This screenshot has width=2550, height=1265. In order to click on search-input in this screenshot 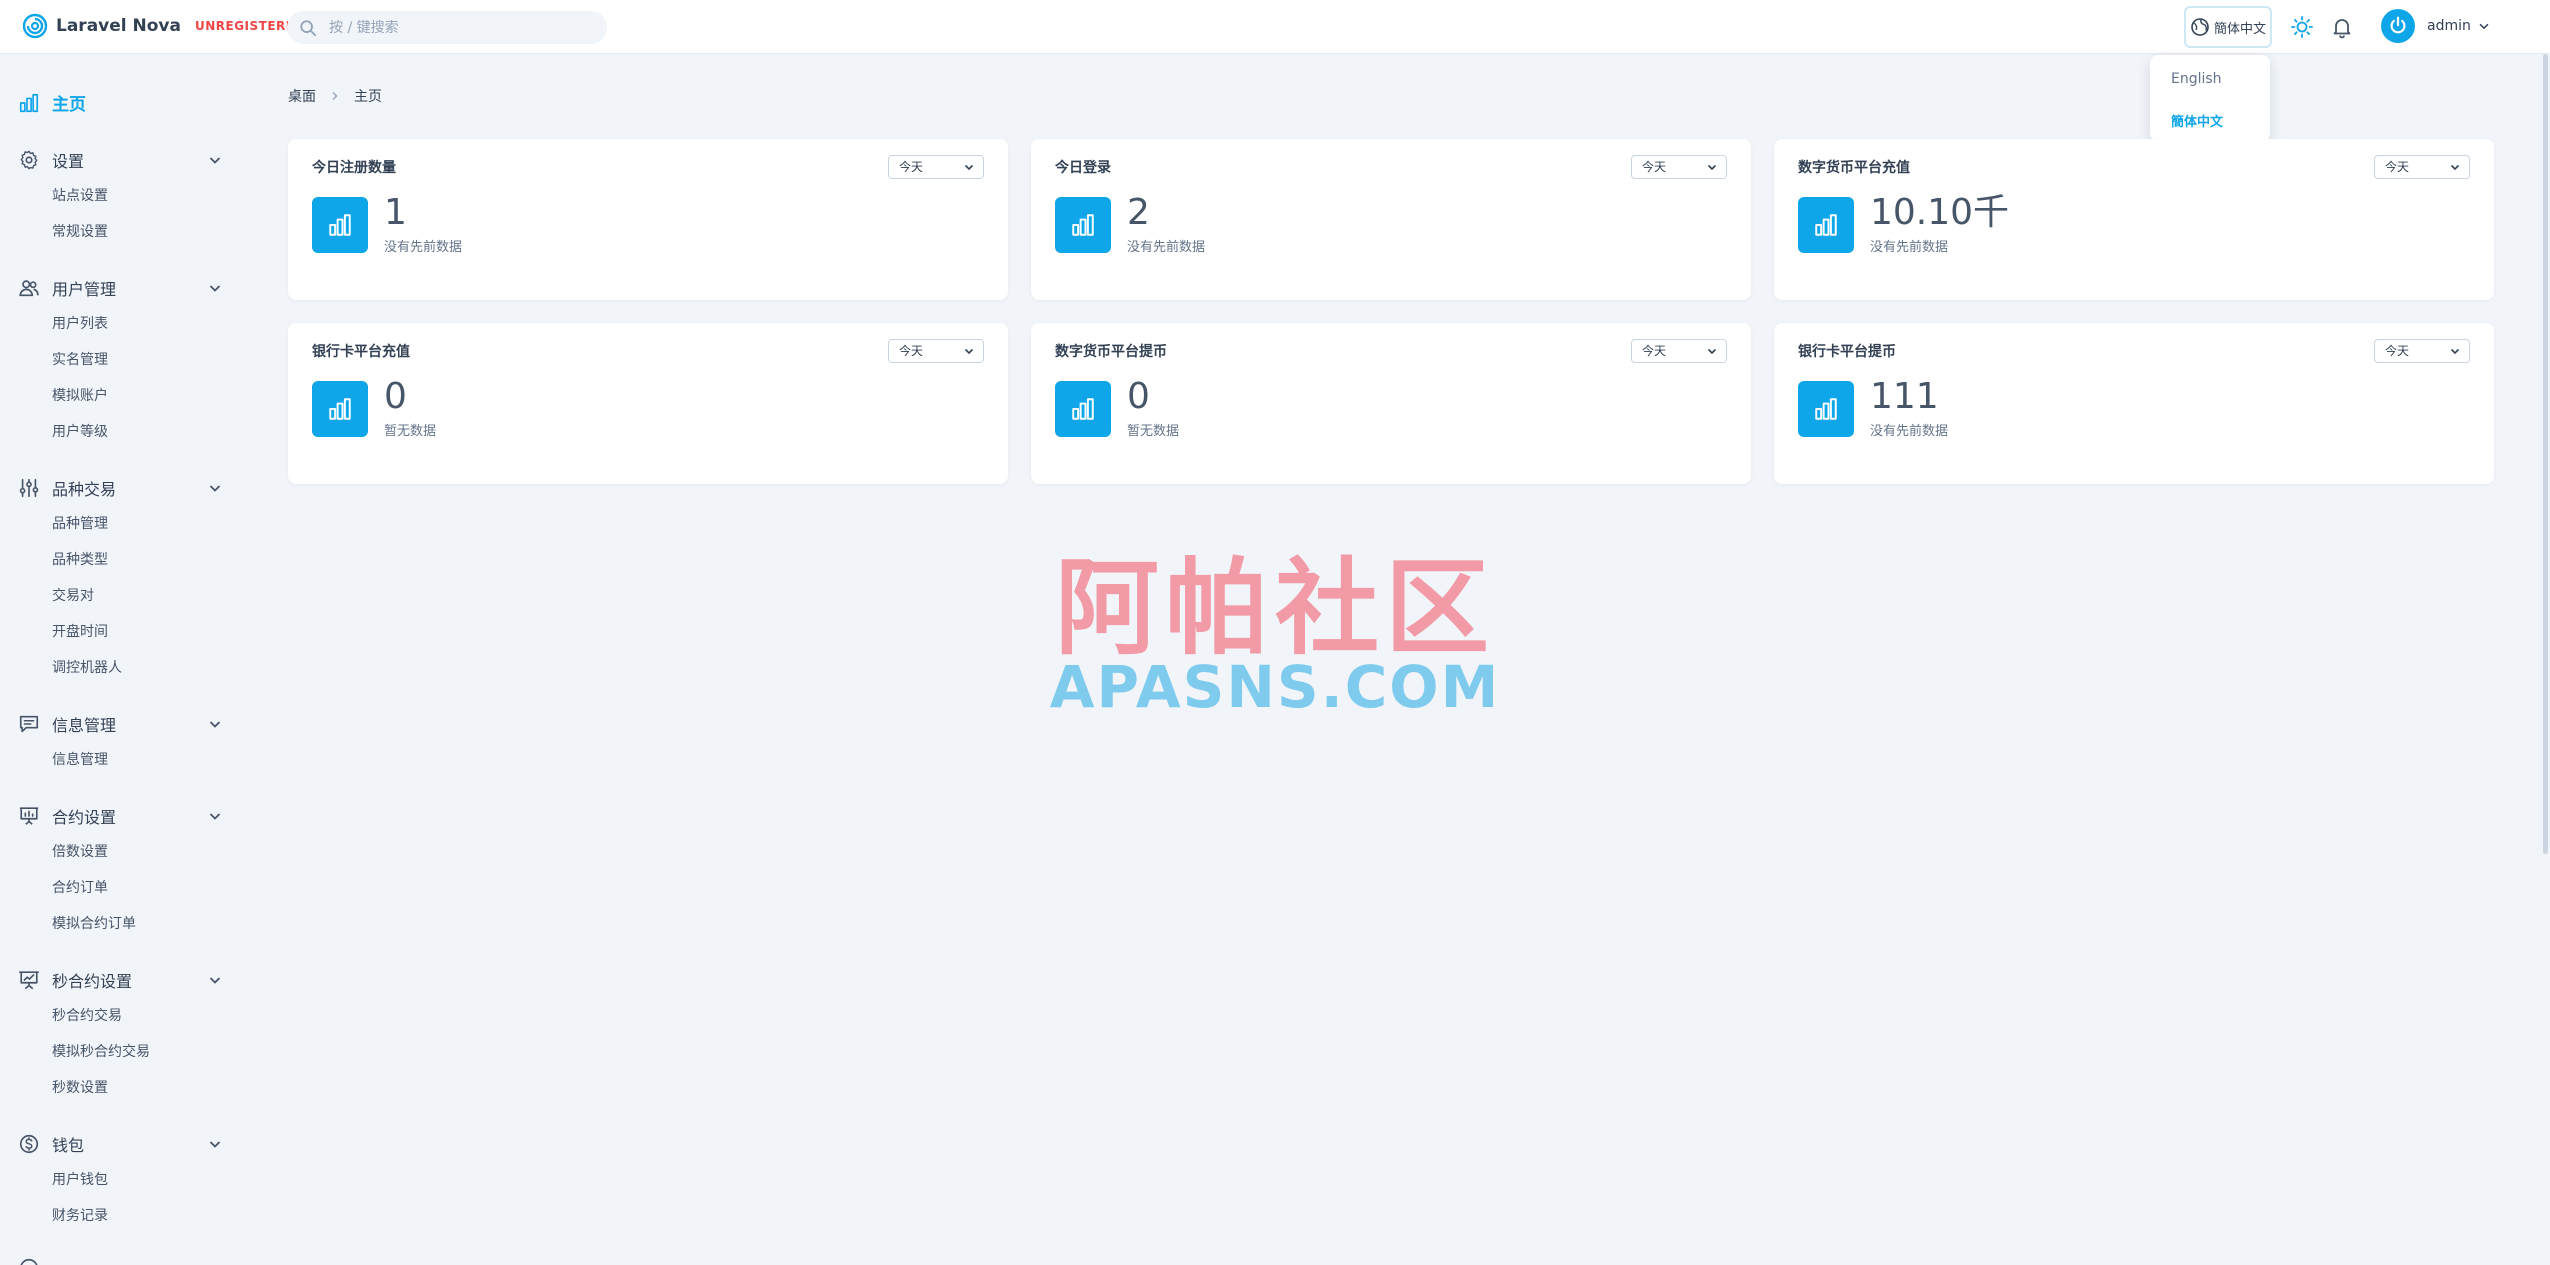, I will do `click(459, 27)`.